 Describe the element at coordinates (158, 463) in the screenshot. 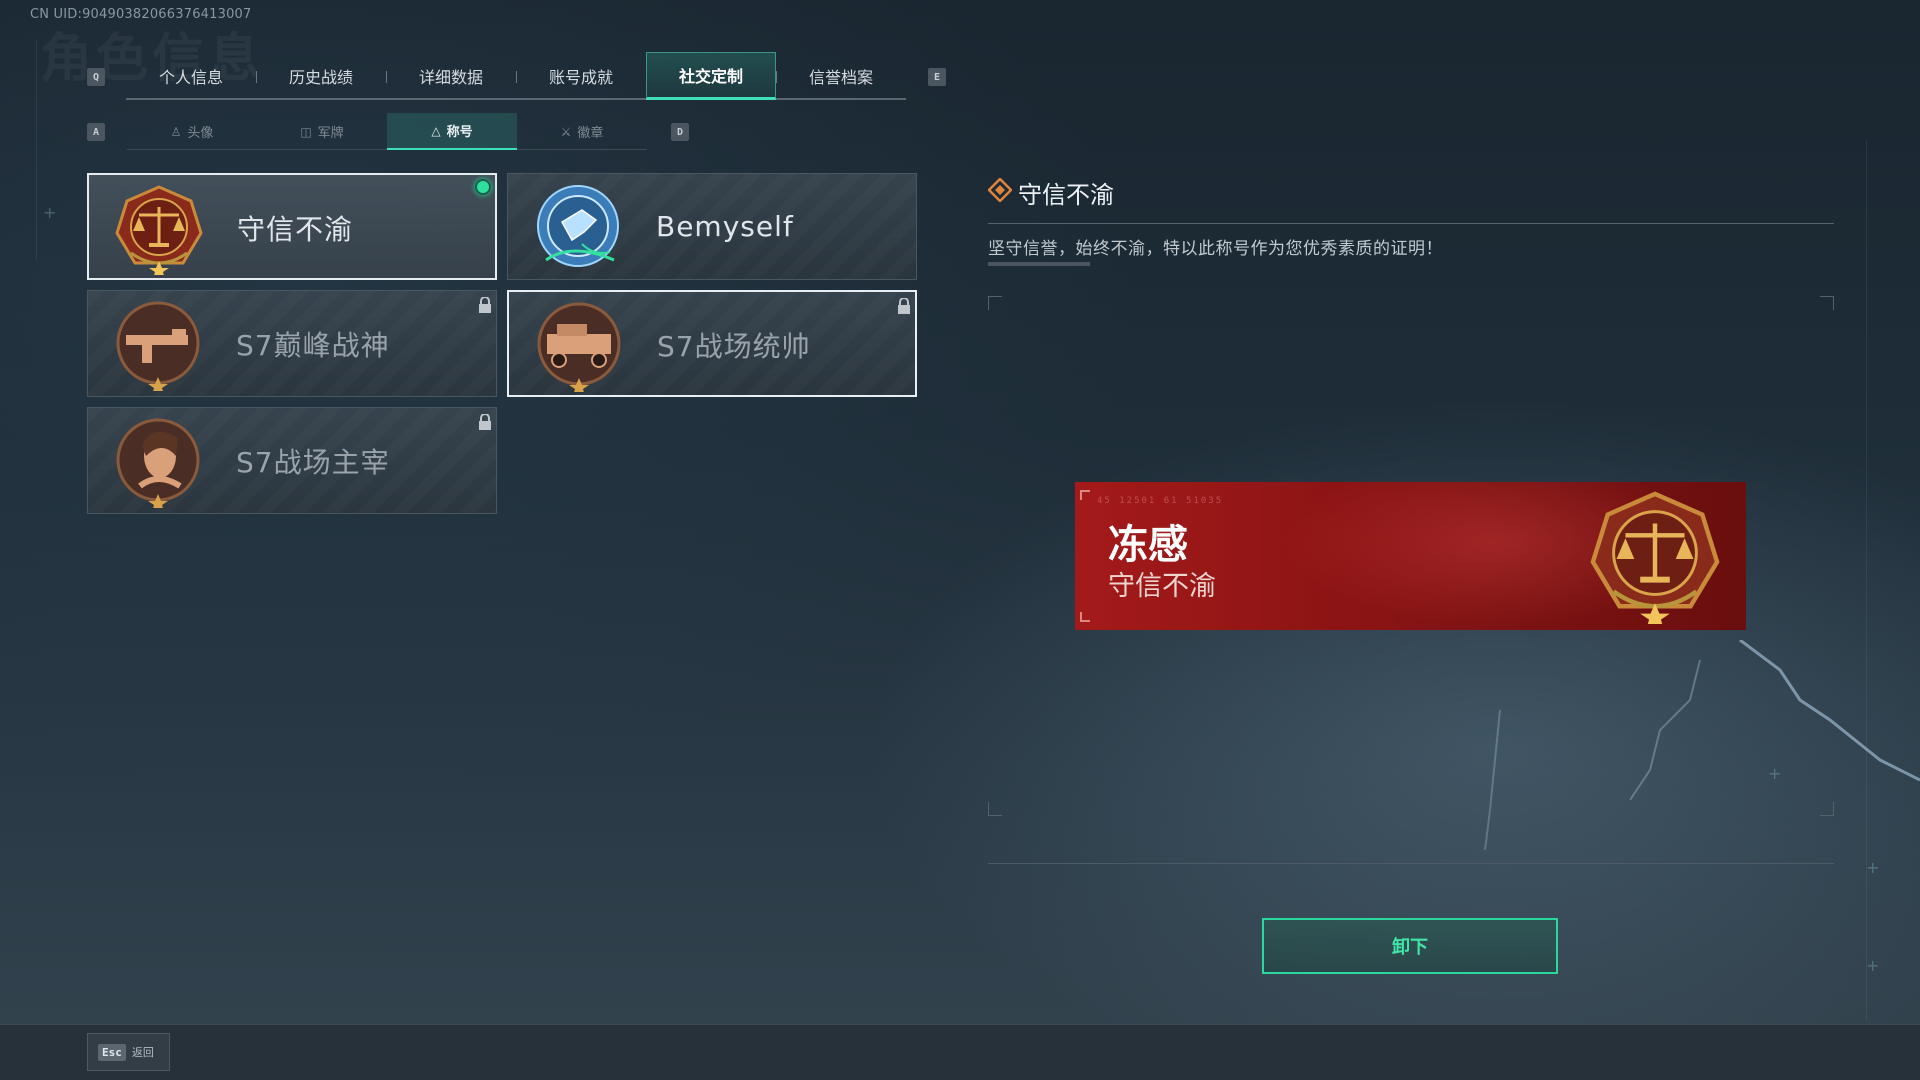

I see `portrait-medal-icon` at that location.